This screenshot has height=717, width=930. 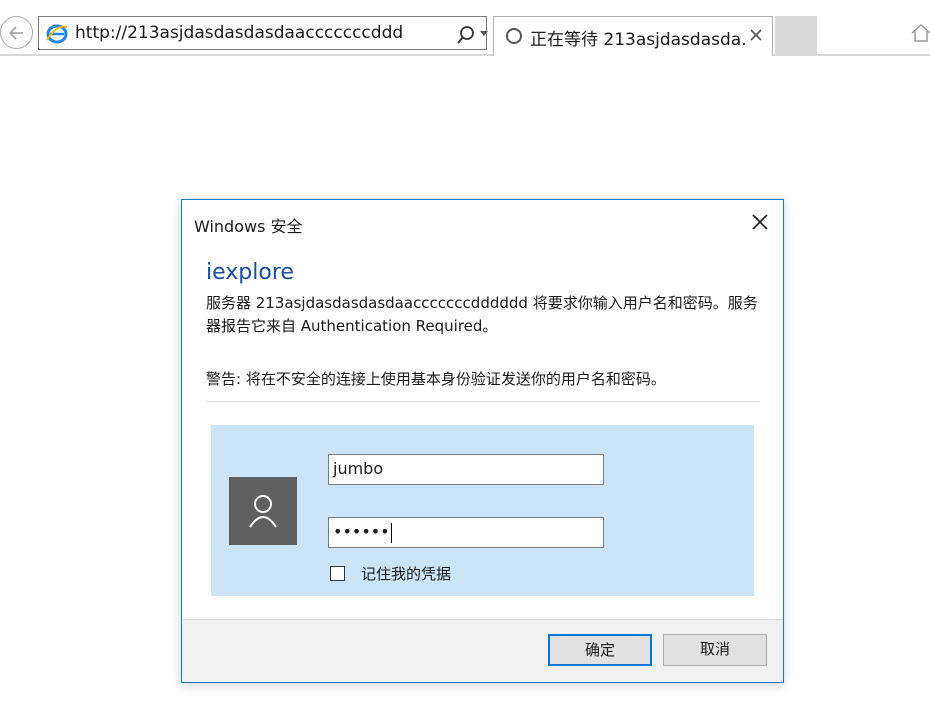 What do you see at coordinates (337, 573) in the screenshot?
I see `remember-checkbox` at bounding box center [337, 573].